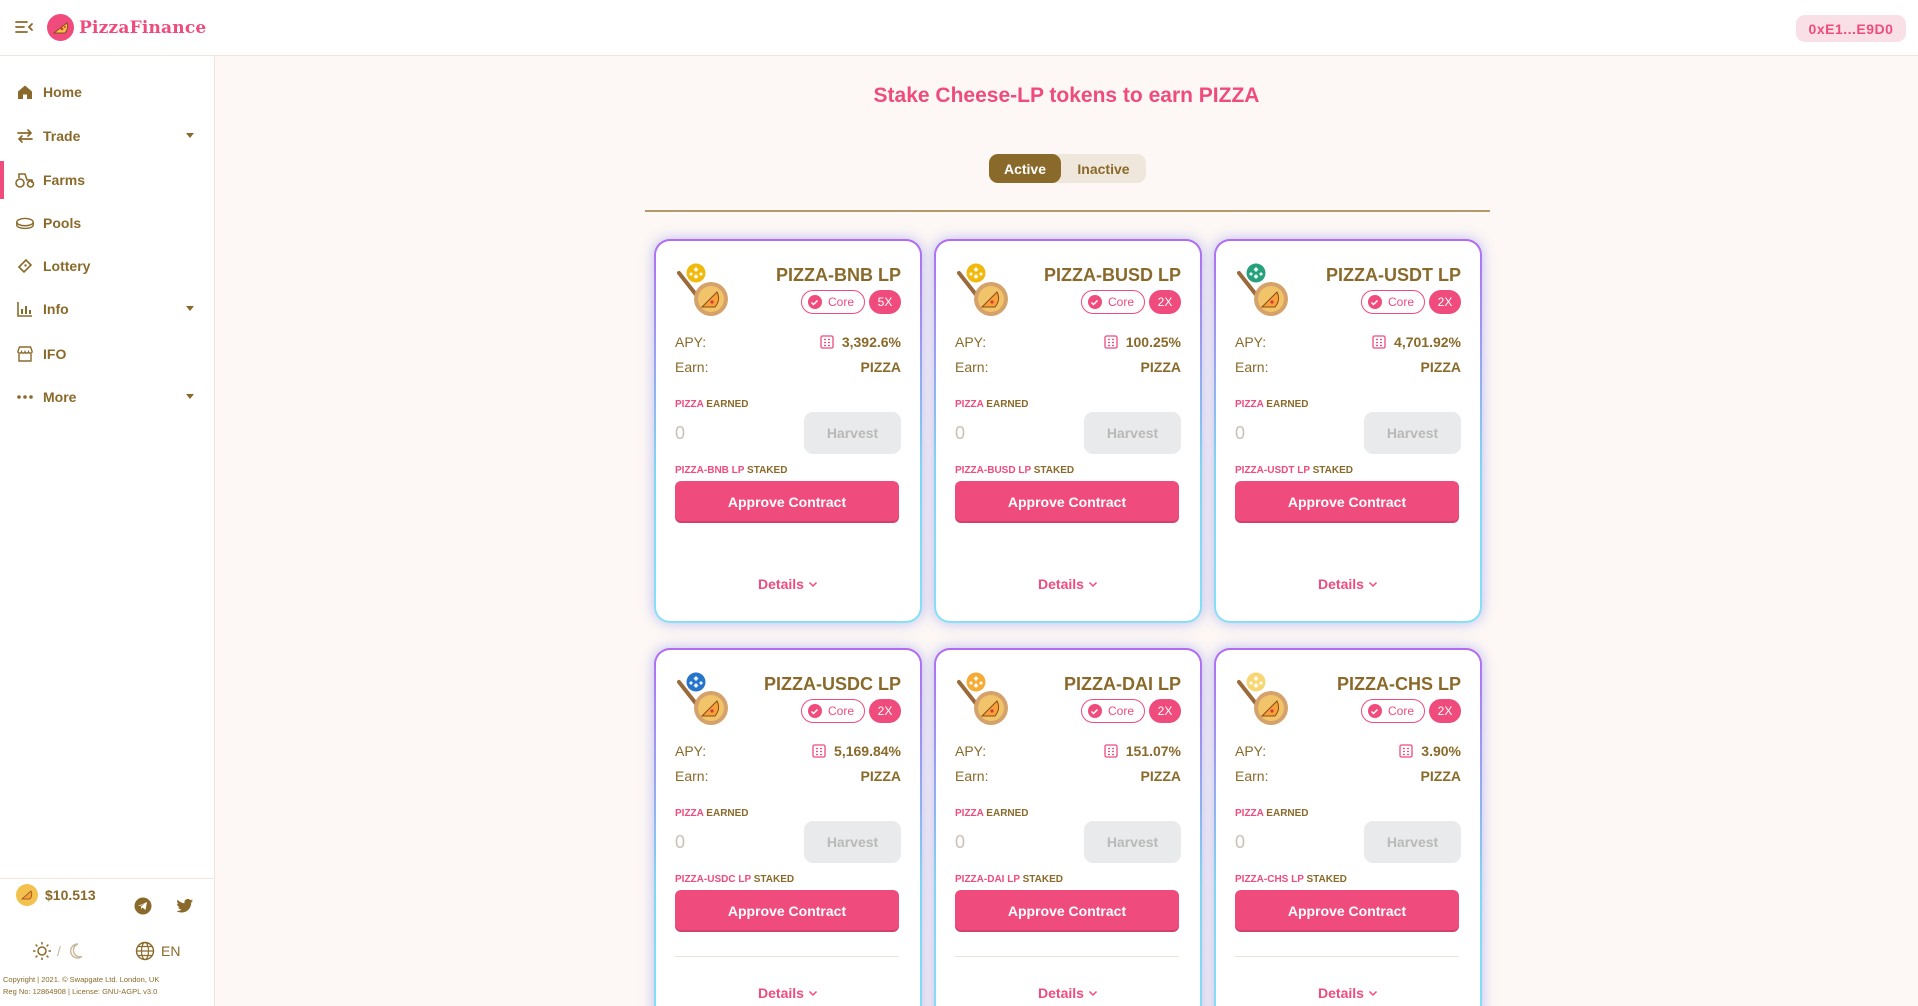 This screenshot has width=1918, height=1006. Describe the element at coordinates (1416, 342) in the screenshot. I see `apy-value-group: 4,701.92%` at that location.